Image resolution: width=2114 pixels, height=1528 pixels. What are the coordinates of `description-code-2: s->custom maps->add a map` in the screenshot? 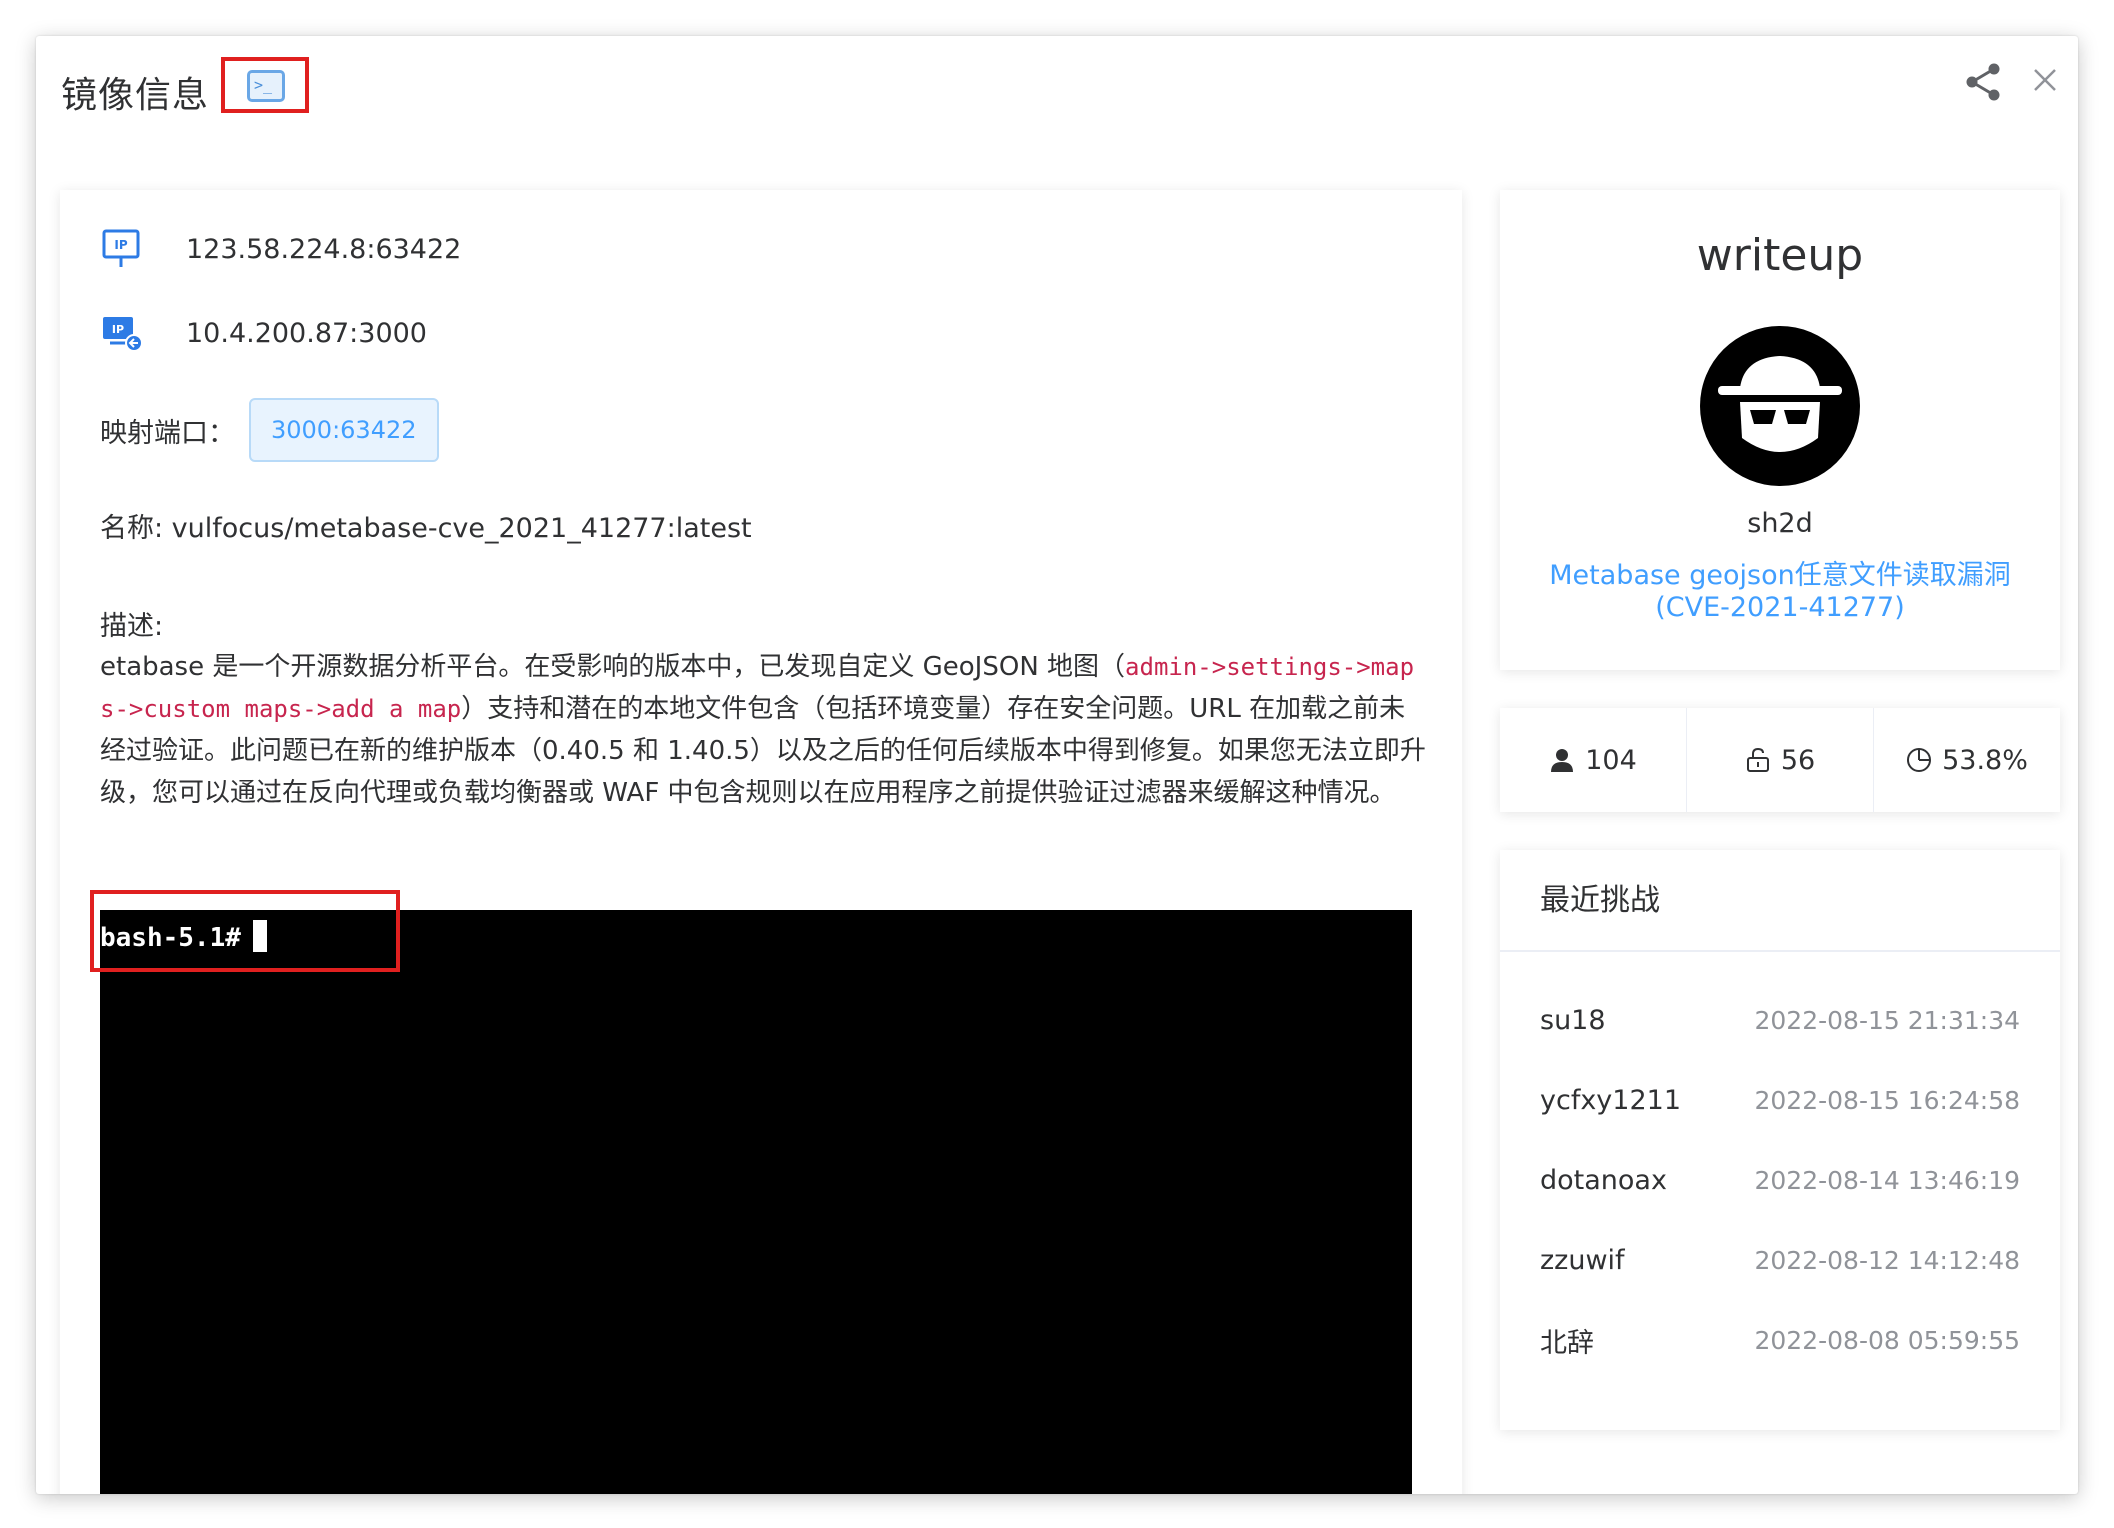 It's located at (281, 709).